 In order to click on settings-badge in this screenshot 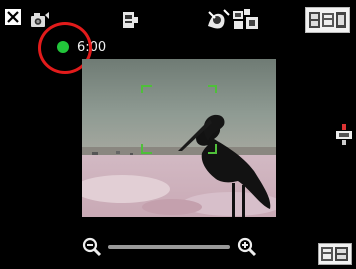, I will do `click(327, 20)`.